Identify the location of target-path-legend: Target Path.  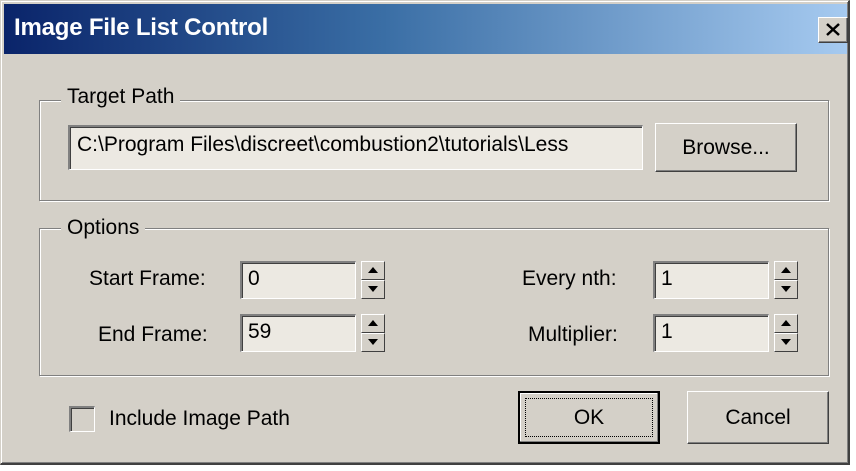
(121, 97).